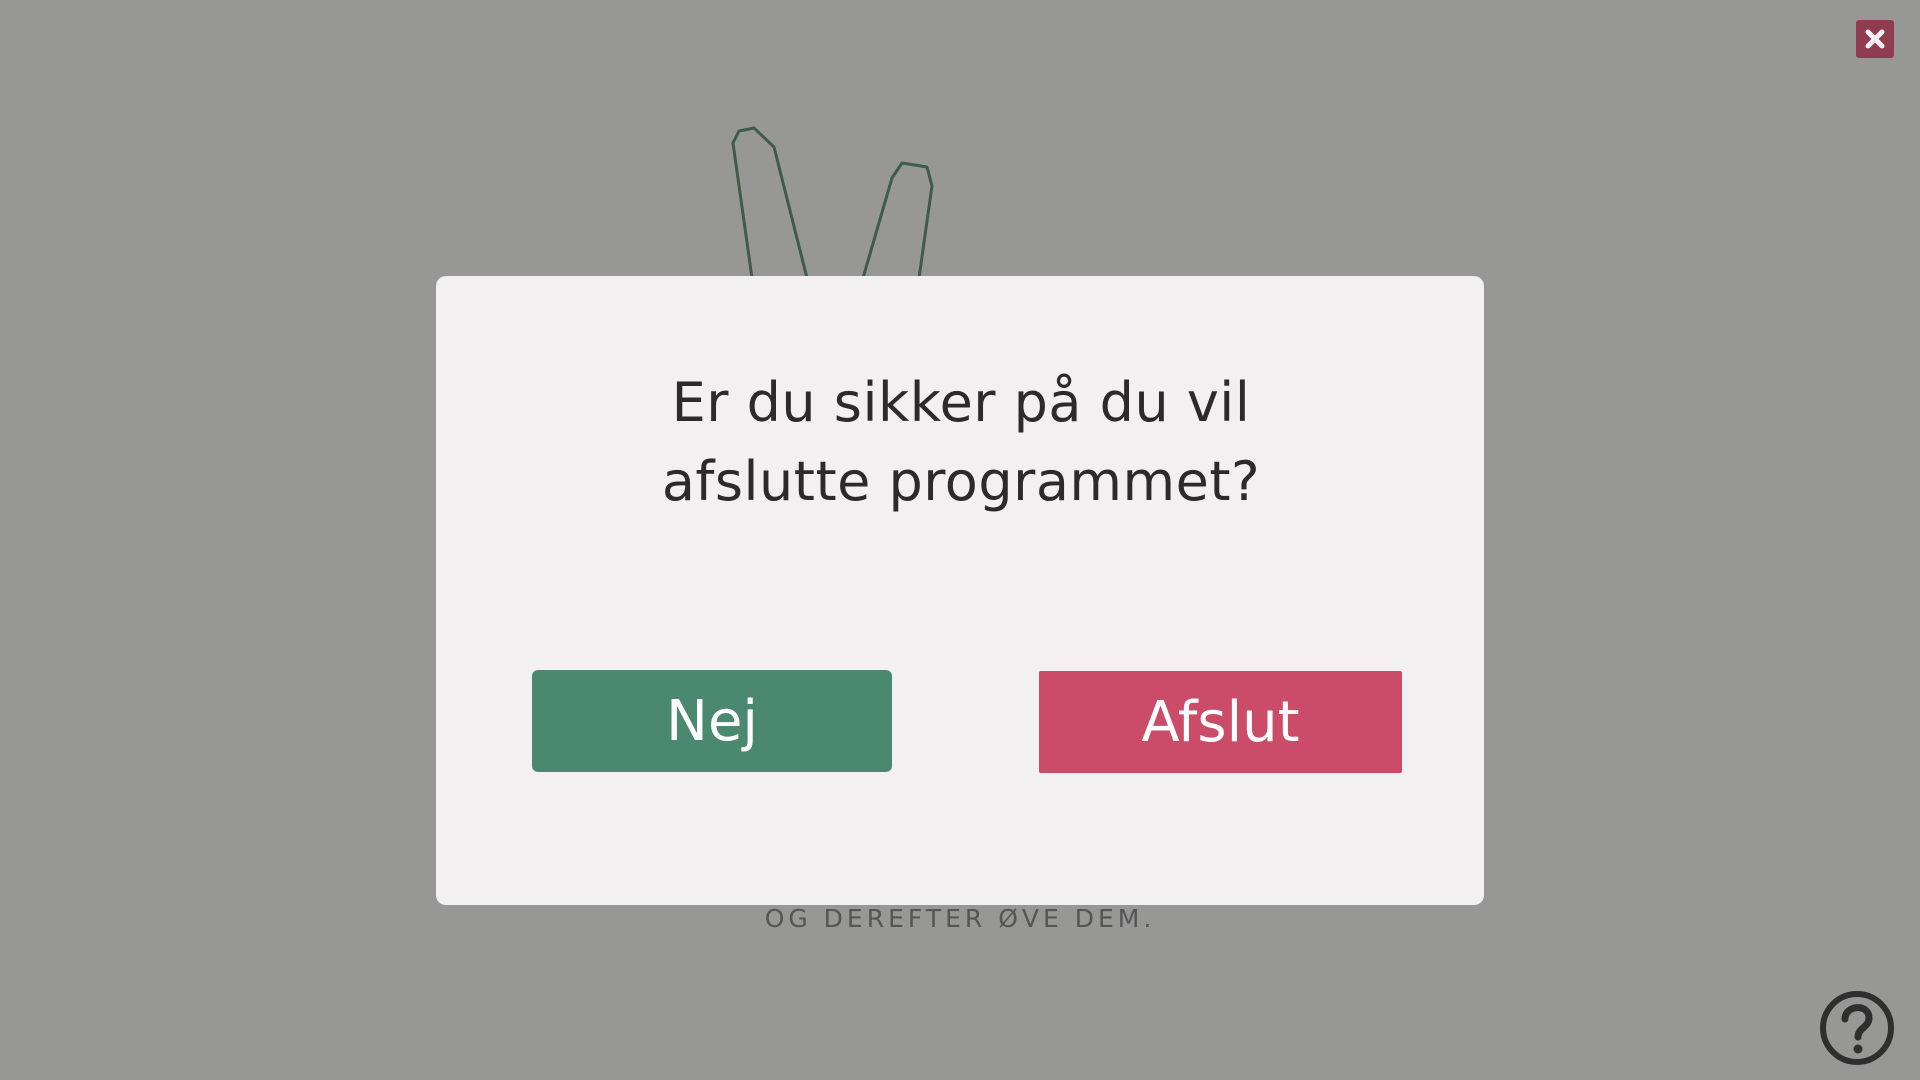  Describe the element at coordinates (960, 918) in the screenshot. I see `background-subtitle: OG DEREFTER ØVE DEM.` at that location.